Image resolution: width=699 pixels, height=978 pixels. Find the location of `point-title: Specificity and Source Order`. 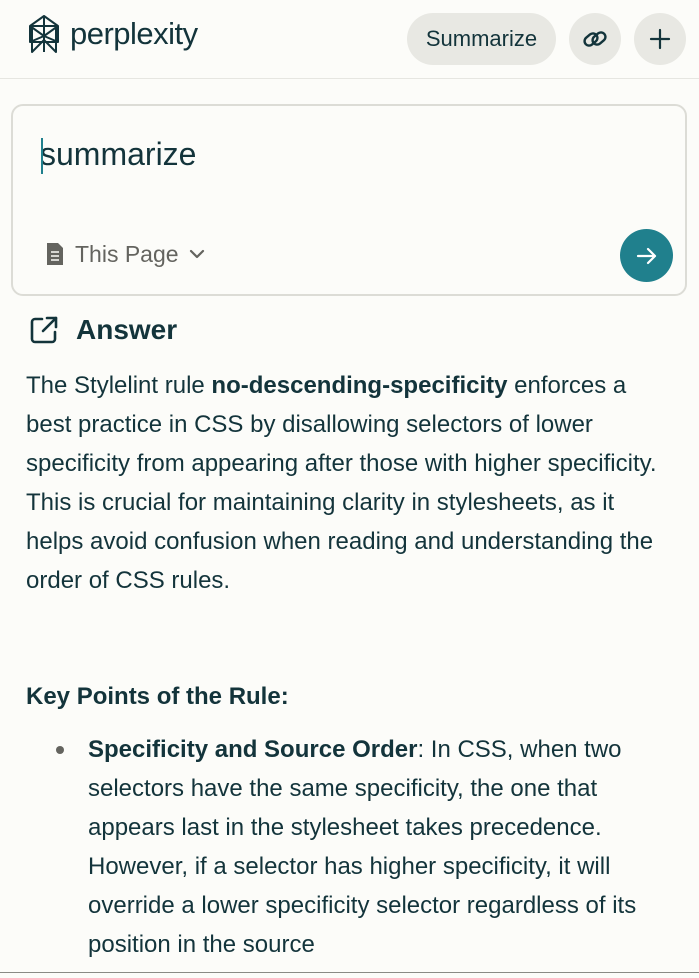

point-title: Specificity and Source Order is located at coordinates (253, 749).